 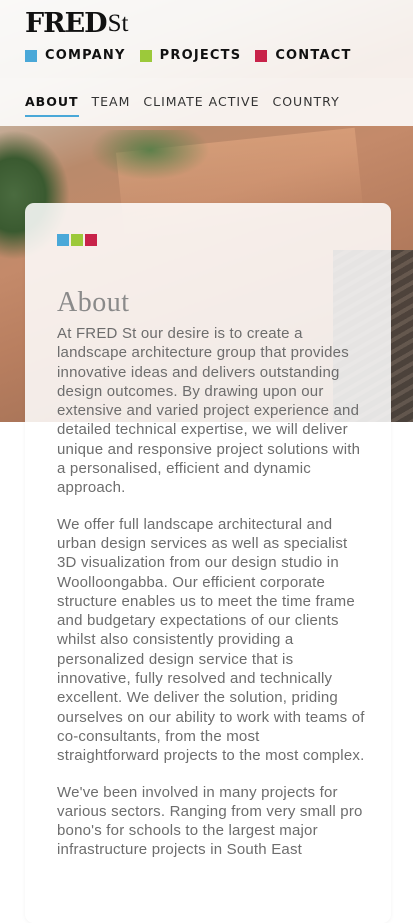 I want to click on sub-nav: ABOUT TEAM CLIMATE ACTIVE COUNTRY, so click(x=206, y=102).